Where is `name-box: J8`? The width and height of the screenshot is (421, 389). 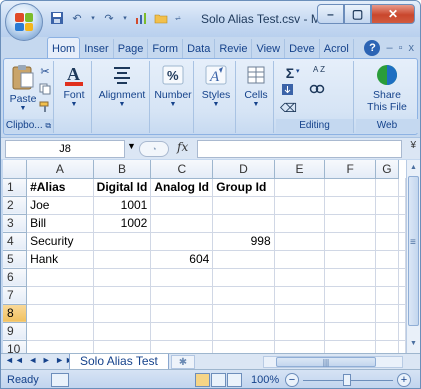 name-box: J8 is located at coordinates (65, 149).